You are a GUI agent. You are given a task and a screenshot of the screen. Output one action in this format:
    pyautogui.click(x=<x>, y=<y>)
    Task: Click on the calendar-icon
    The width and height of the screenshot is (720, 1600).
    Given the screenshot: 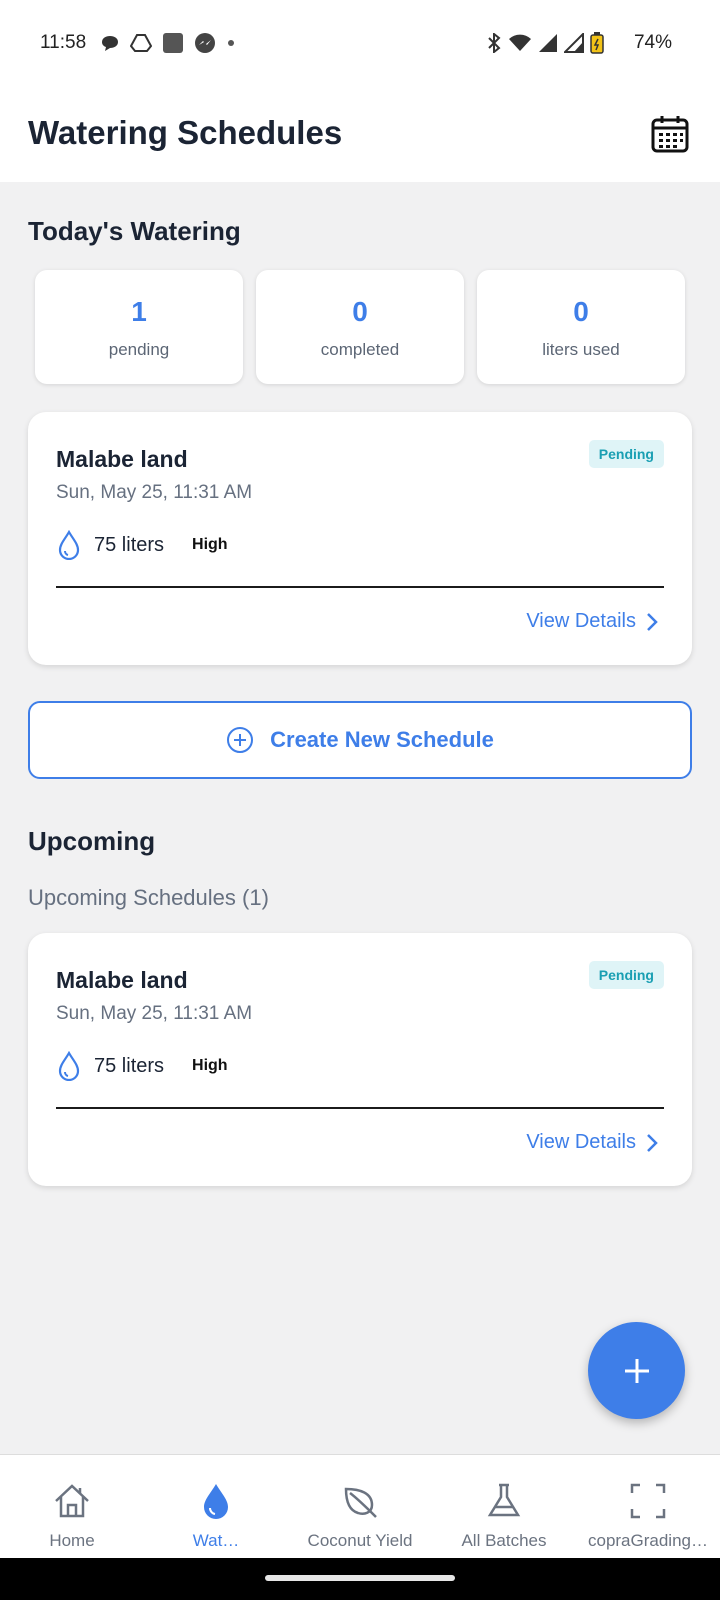 What is the action you would take?
    pyautogui.click(x=670, y=134)
    